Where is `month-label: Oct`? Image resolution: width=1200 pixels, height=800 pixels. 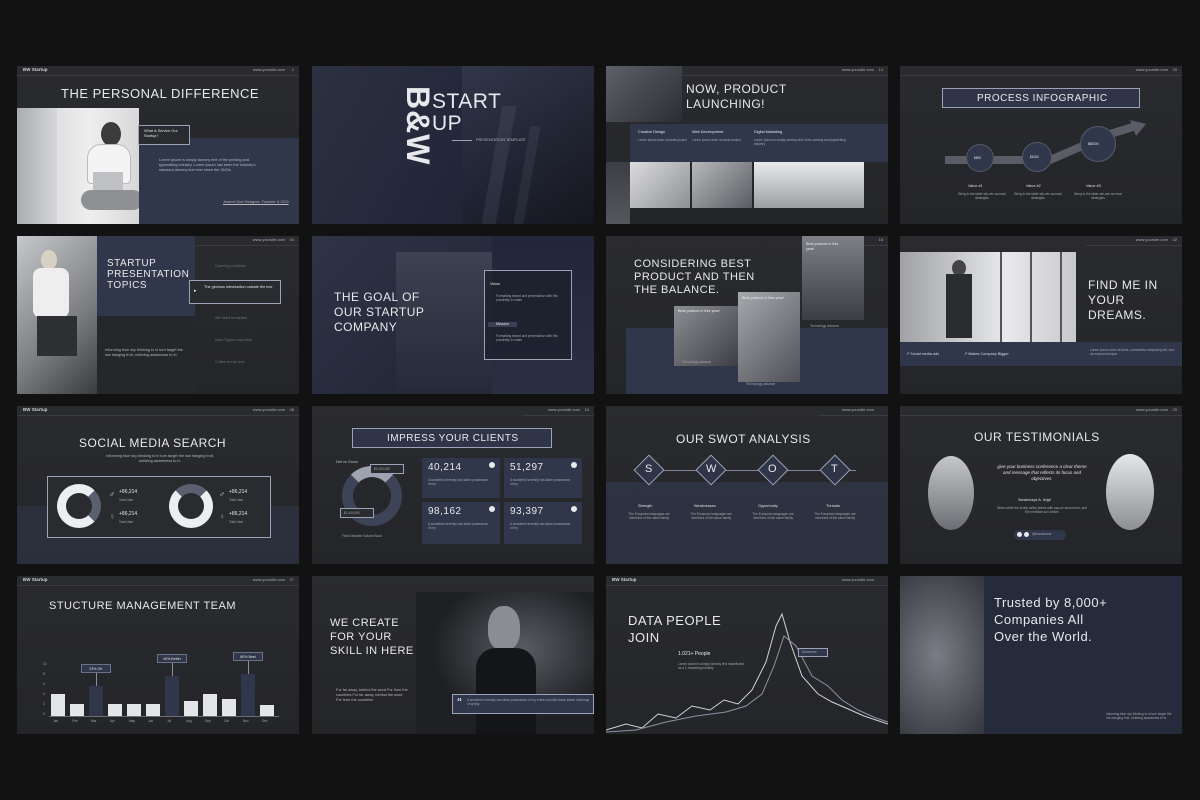 month-label: Oct is located at coordinates (226, 721).